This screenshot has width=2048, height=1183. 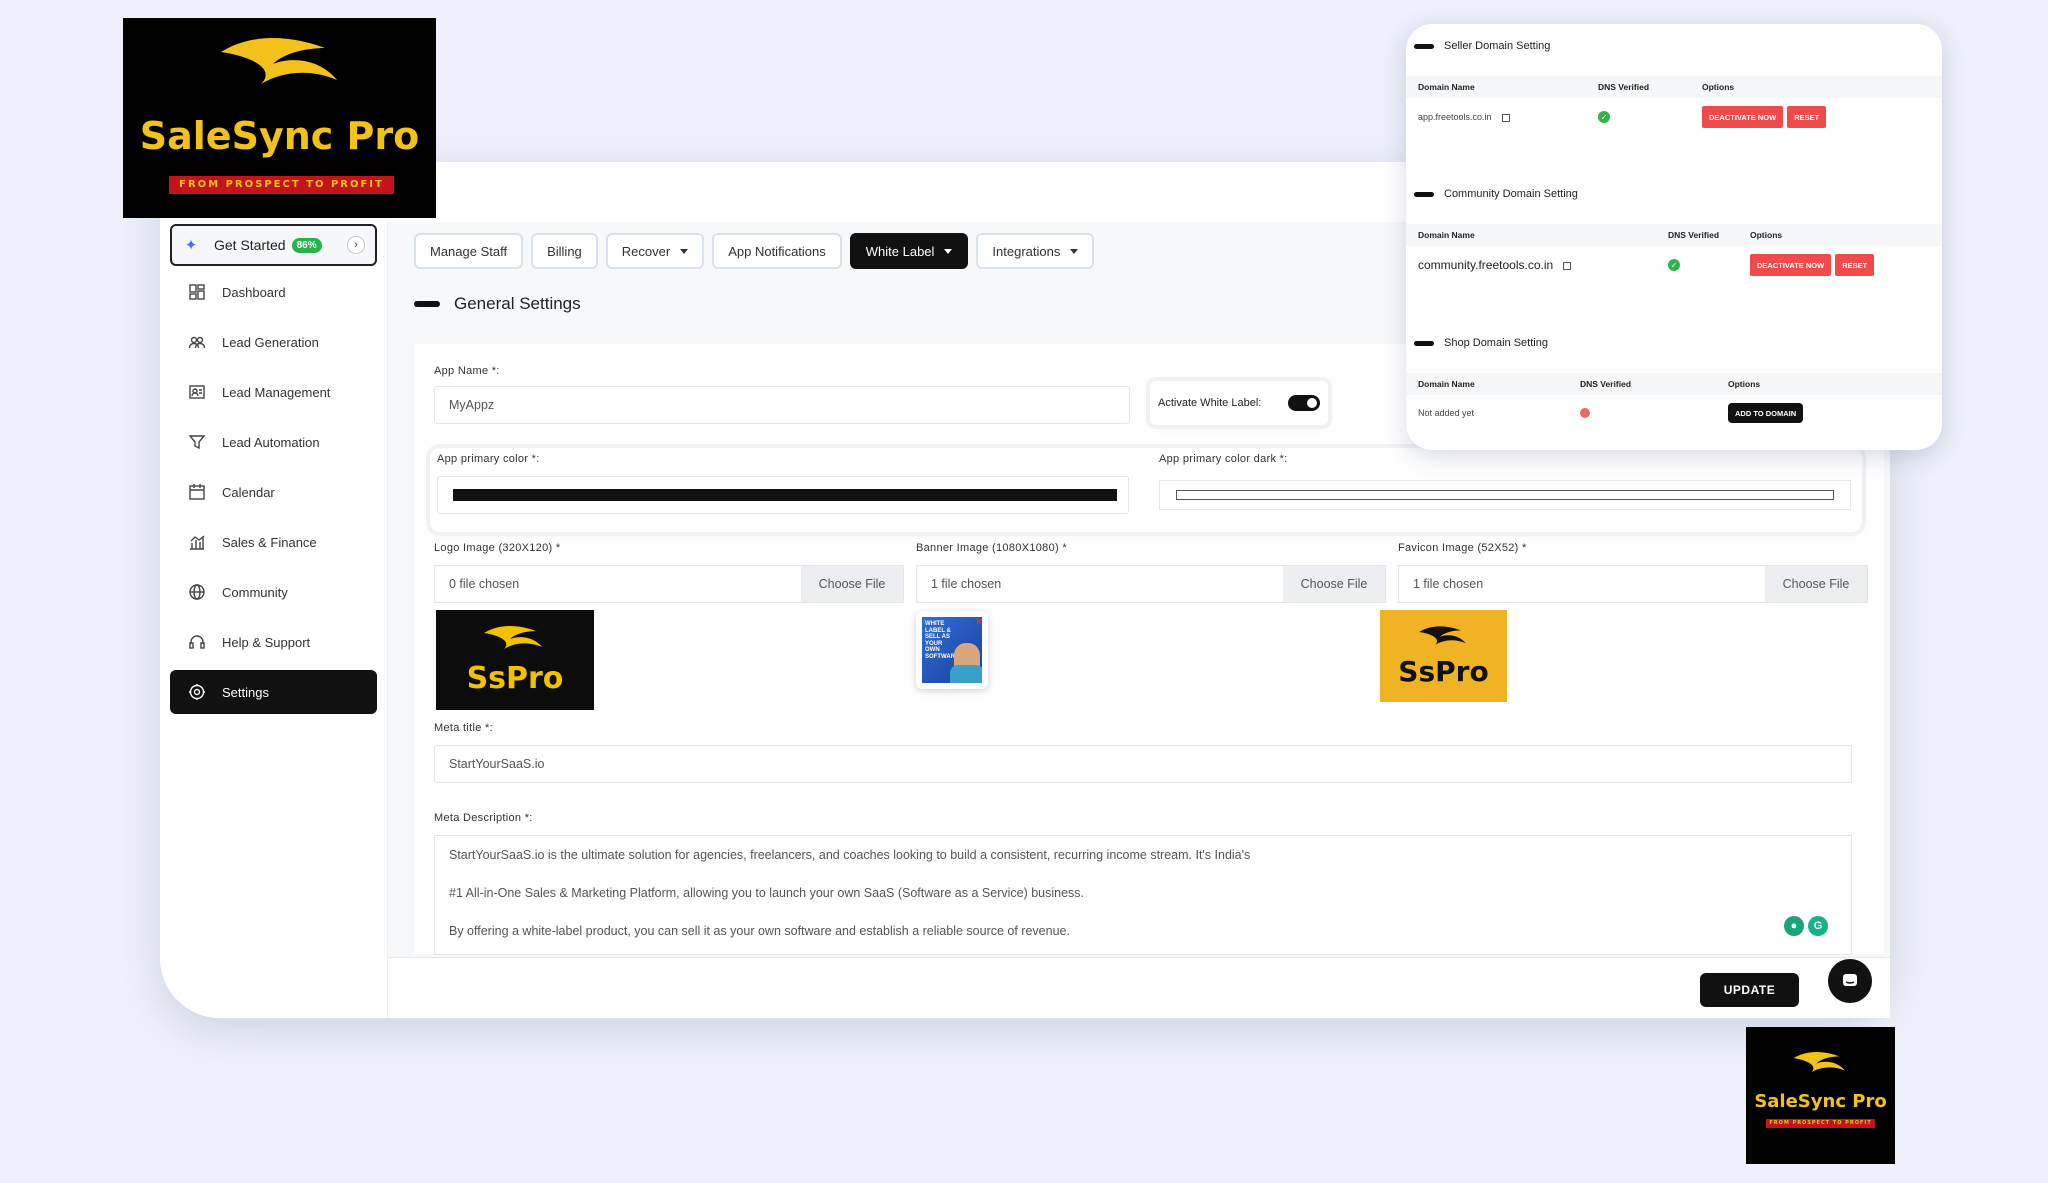 What do you see at coordinates (197, 492) in the screenshot?
I see `calendar-icon` at bounding box center [197, 492].